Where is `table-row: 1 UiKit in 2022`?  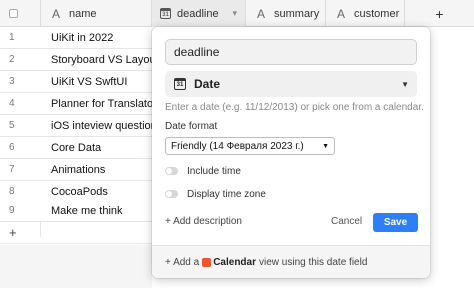 table-row: 1 UiKit in 2022 is located at coordinates (76, 38).